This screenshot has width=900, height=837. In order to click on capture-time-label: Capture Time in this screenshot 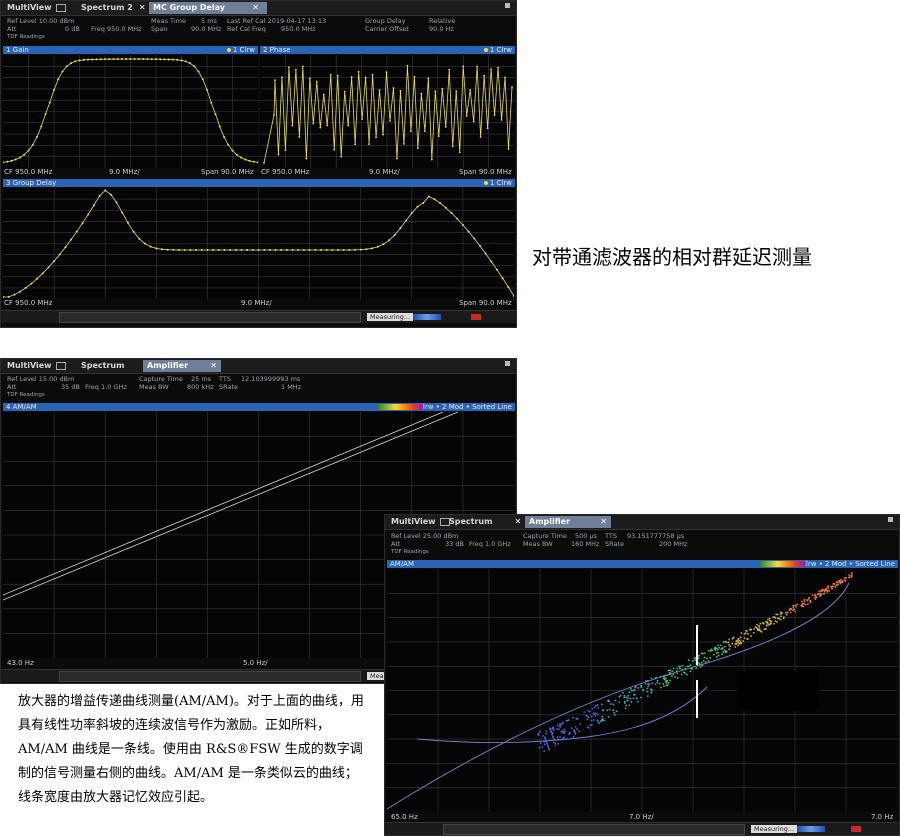, I will do `click(545, 536)`.